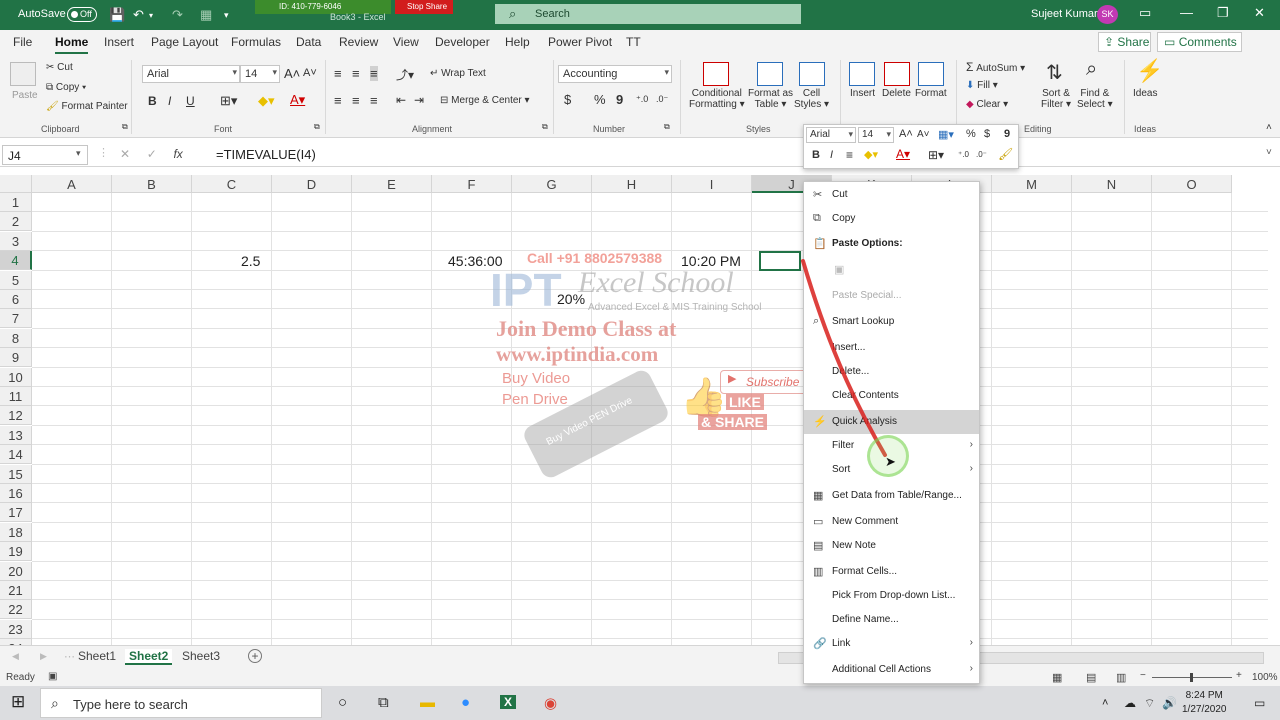 Image resolution: width=1280 pixels, height=720 pixels. Describe the element at coordinates (206, 15) in the screenshot. I see `form-icon: ▦` at that location.